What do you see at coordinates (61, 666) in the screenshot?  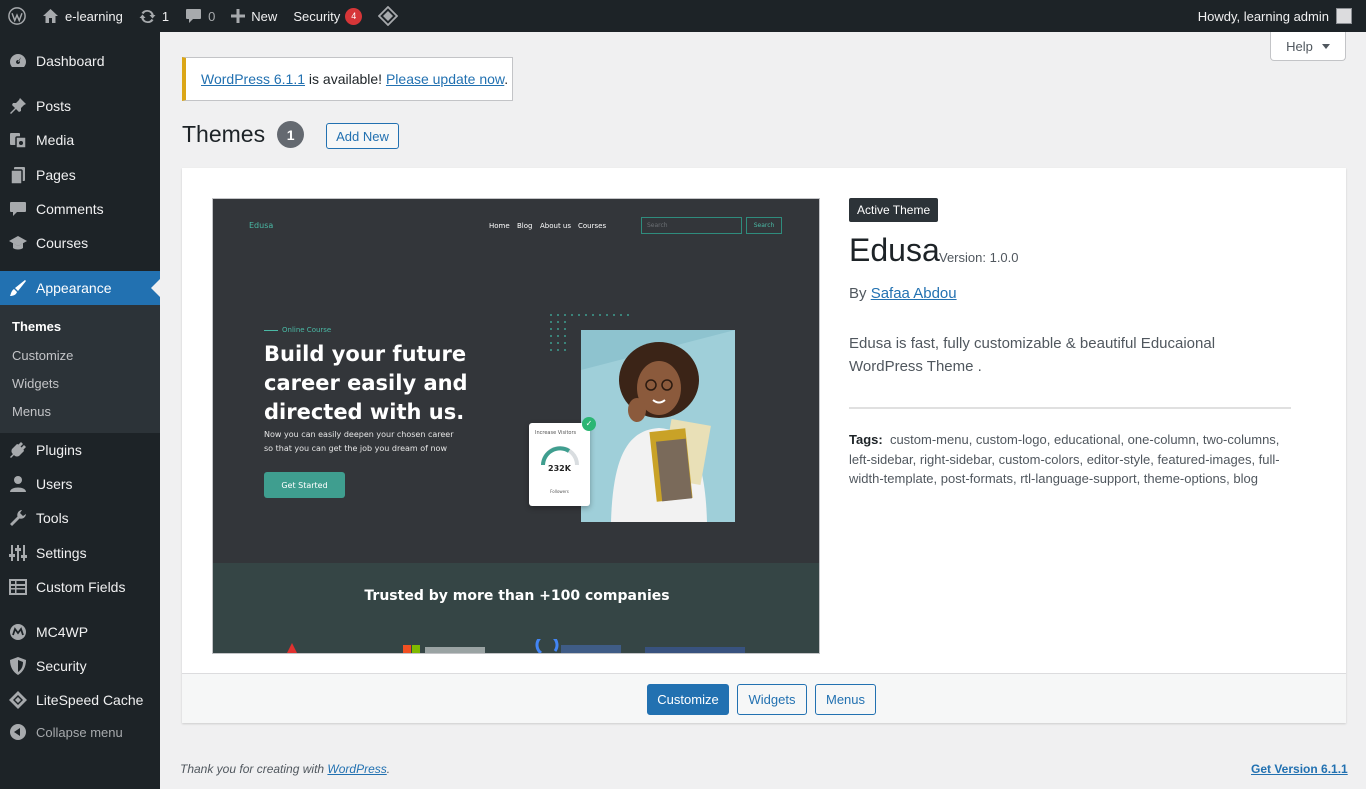 I see `menu-label: Security` at bounding box center [61, 666].